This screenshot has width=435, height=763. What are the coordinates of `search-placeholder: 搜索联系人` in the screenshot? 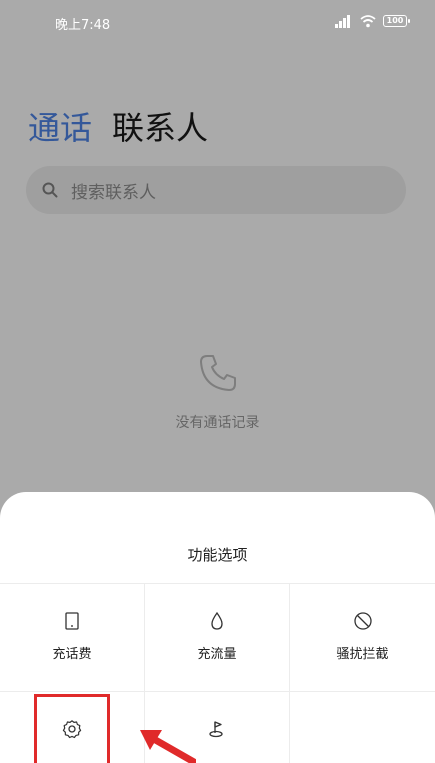 It's located at (113, 192).